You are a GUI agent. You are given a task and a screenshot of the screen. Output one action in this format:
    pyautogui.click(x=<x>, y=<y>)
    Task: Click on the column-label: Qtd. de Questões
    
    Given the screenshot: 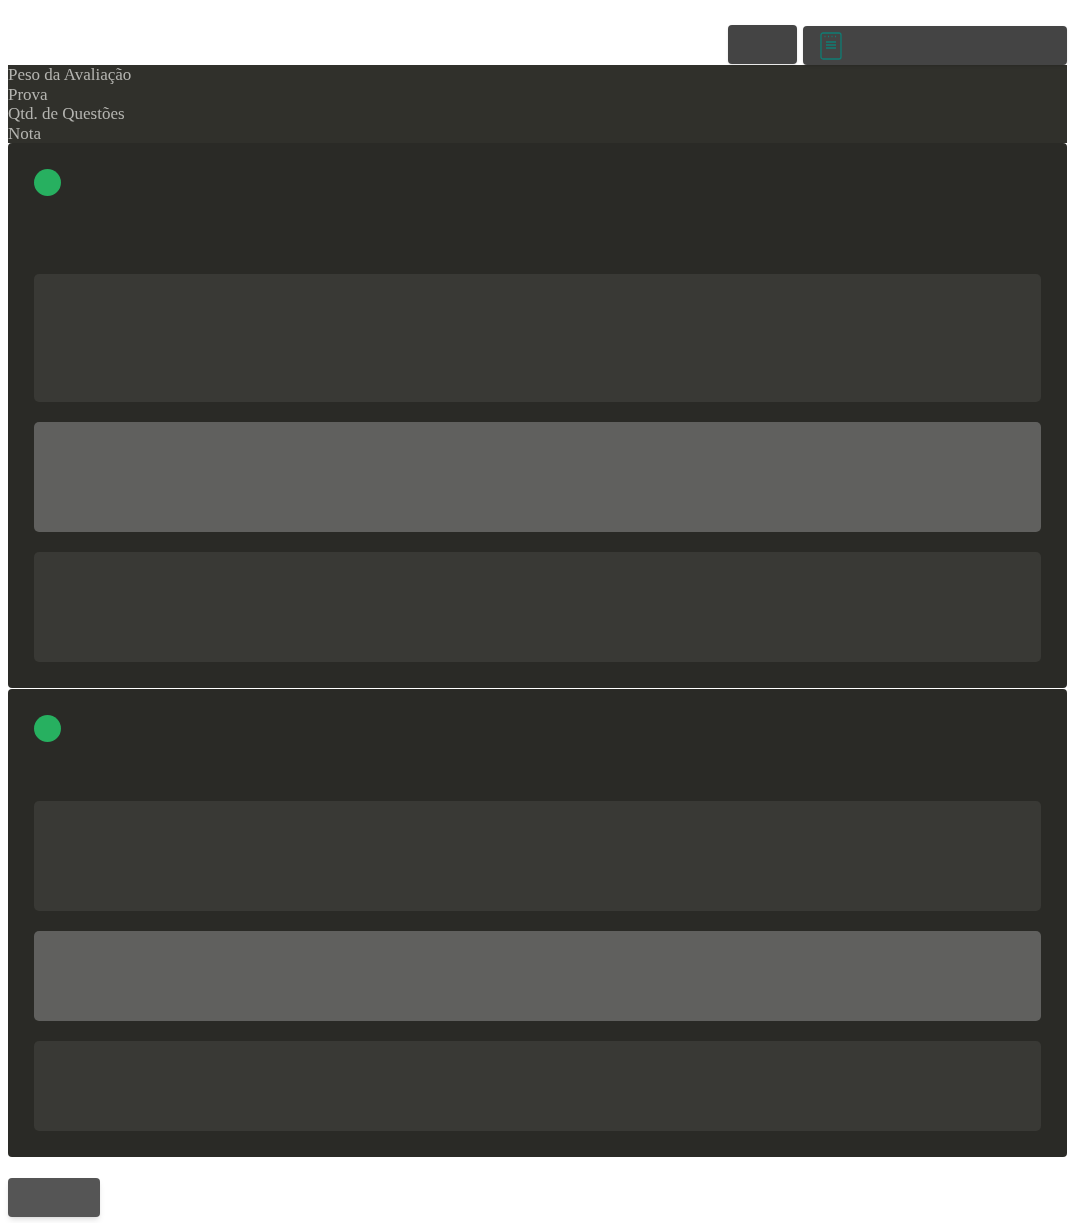 What is the action you would take?
    pyautogui.click(x=66, y=114)
    